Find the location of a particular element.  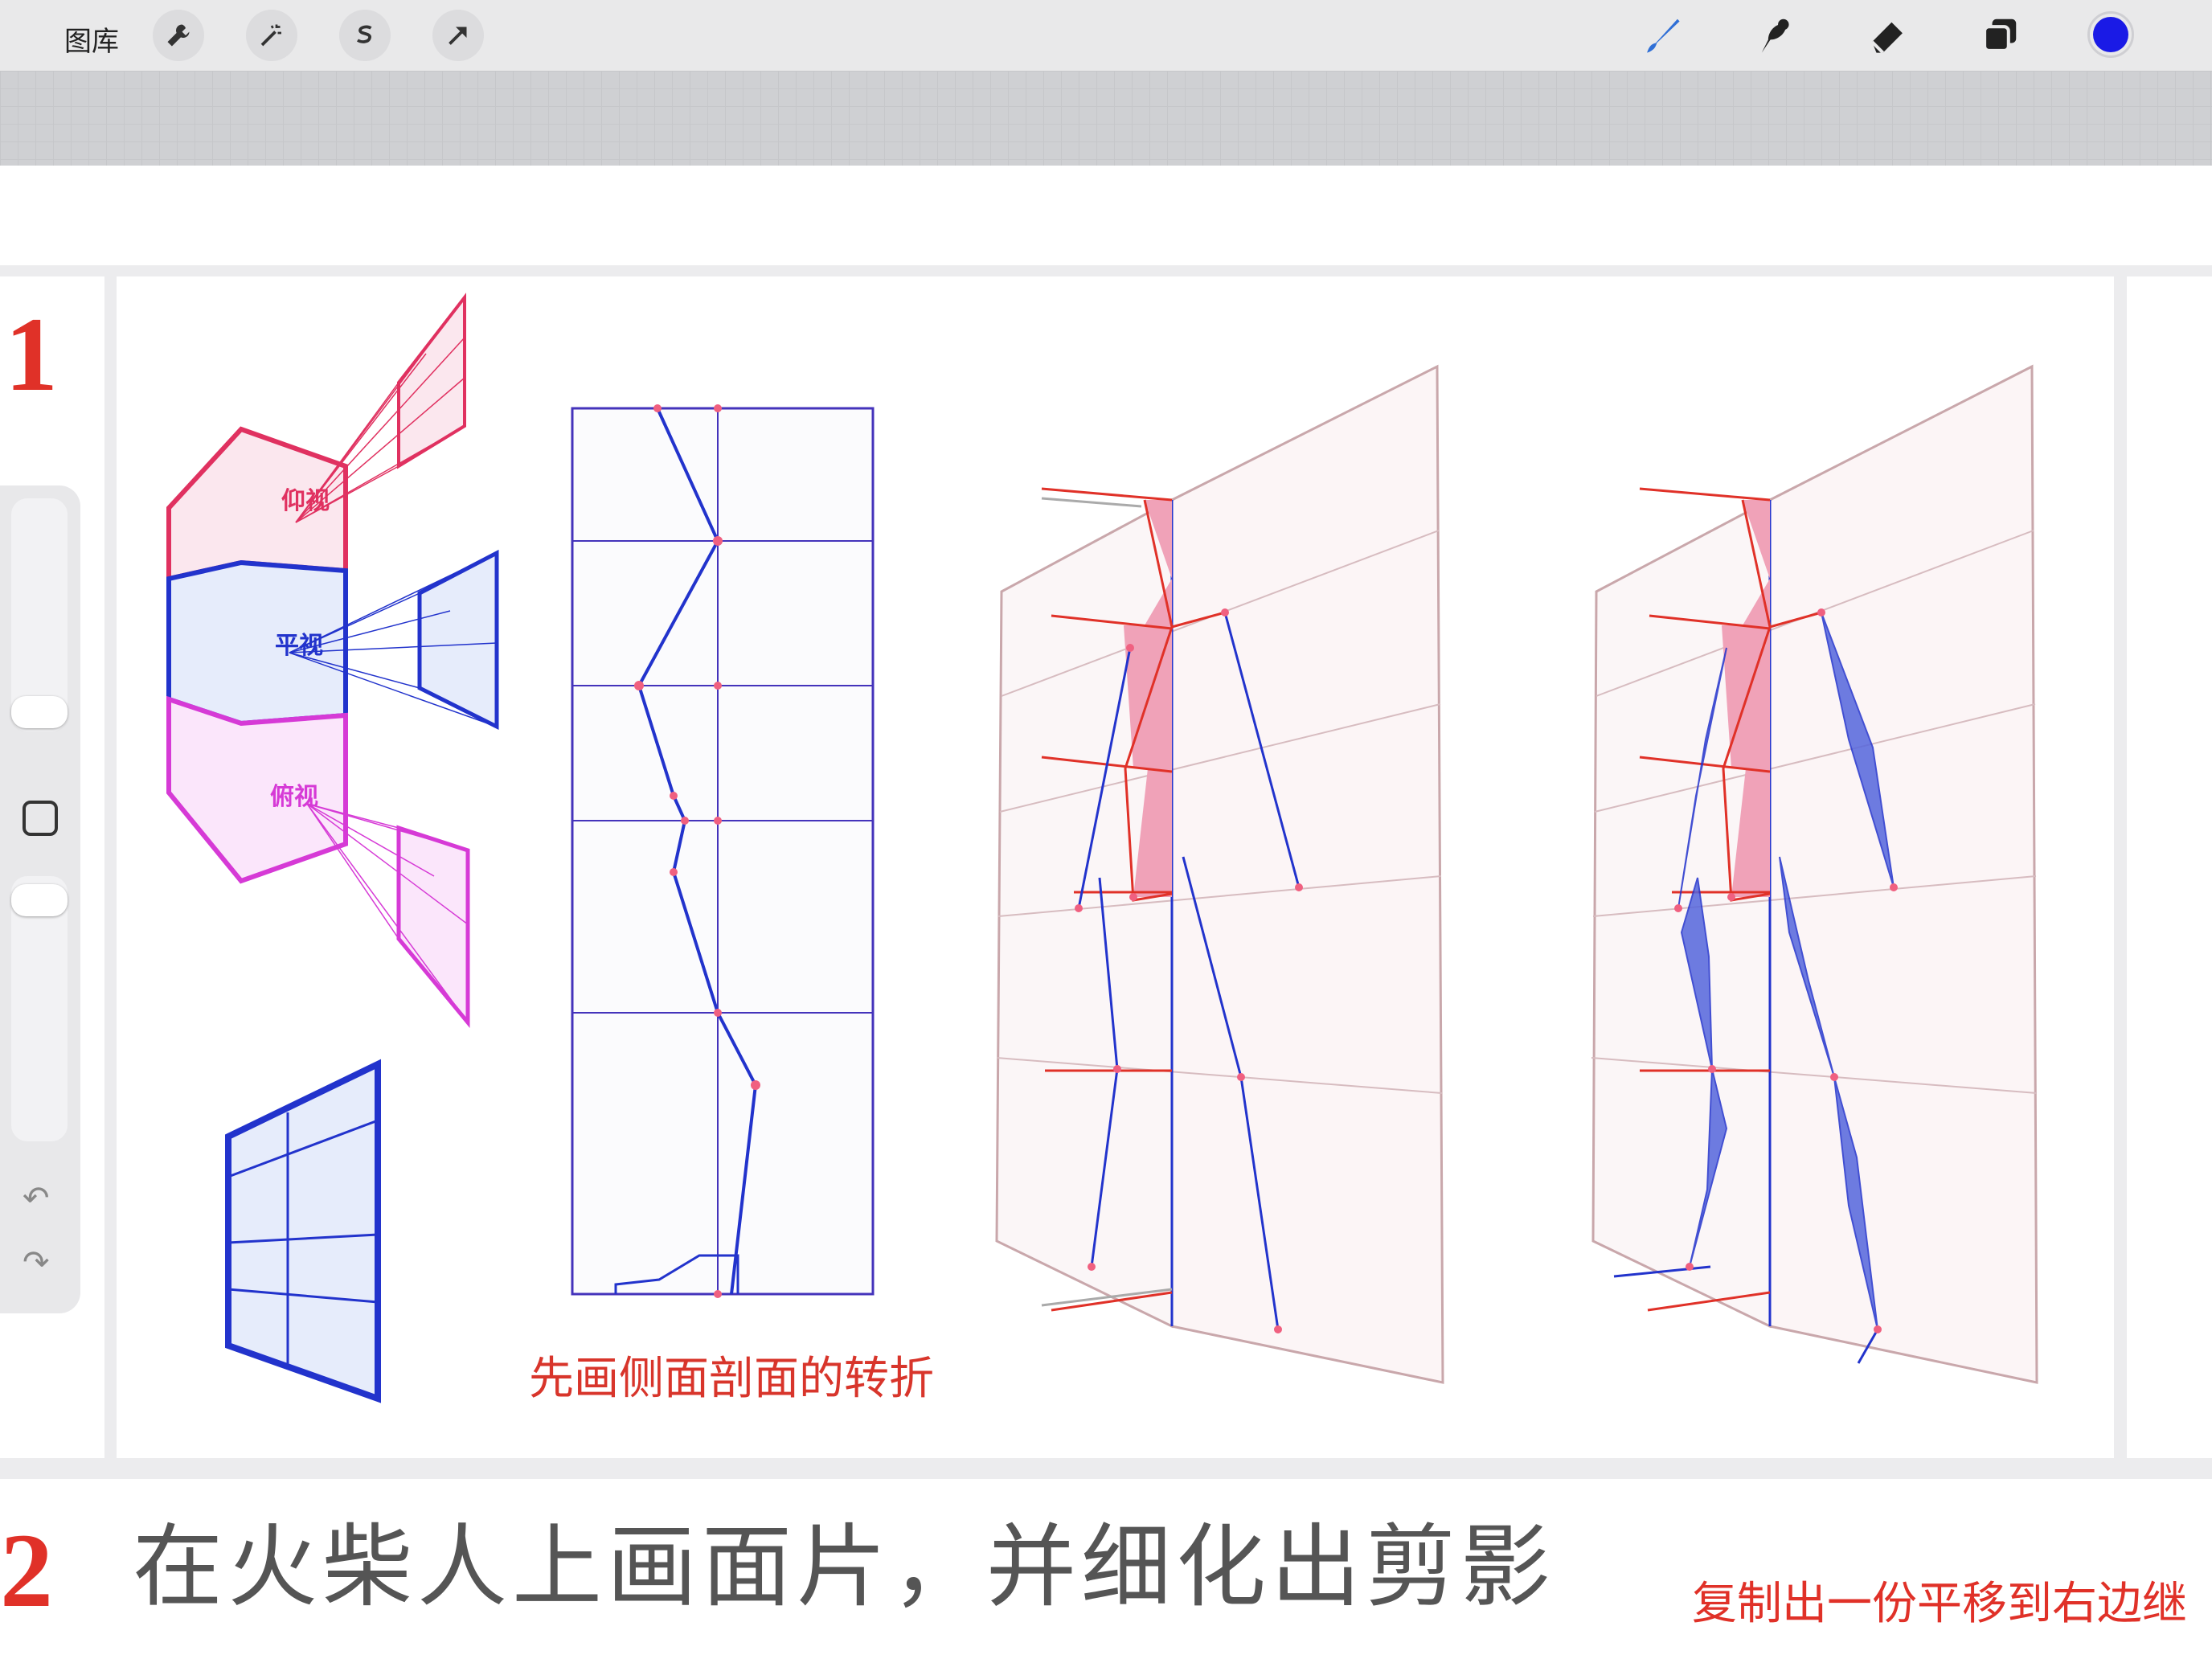

right-note: 复制出一份平移到右边继 is located at coordinates (1939, 1604).